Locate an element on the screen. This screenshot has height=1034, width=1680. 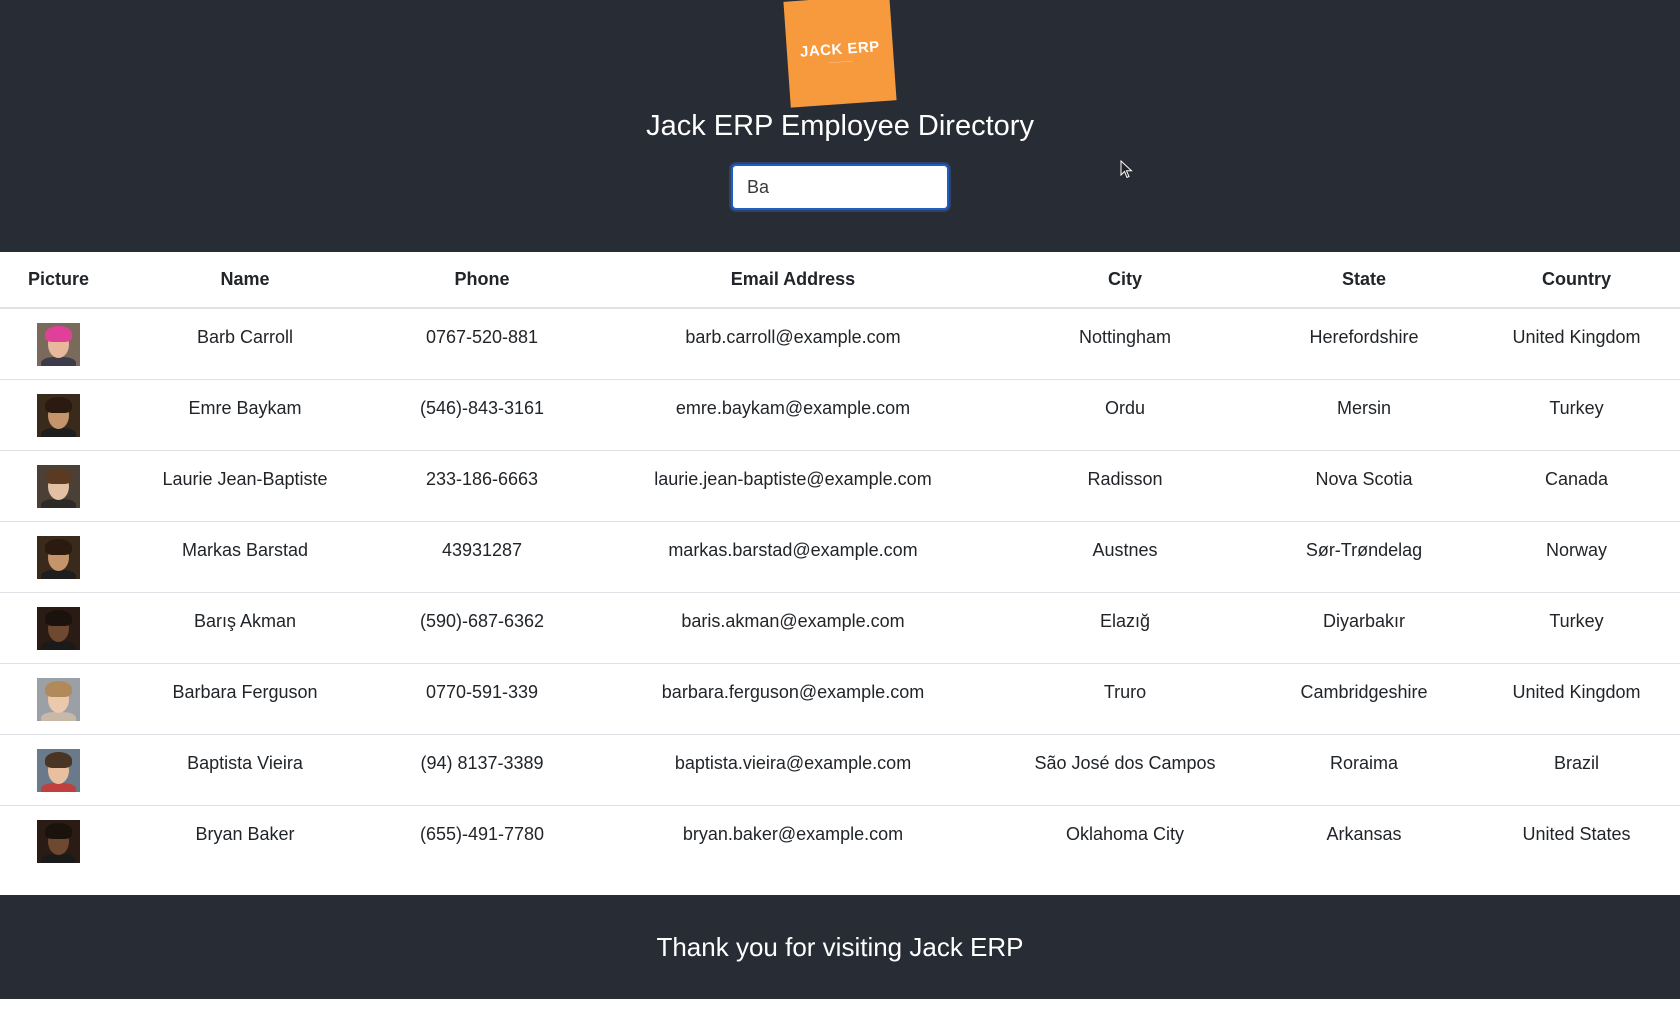
state-cell: Cambridgeshire is located at coordinates (1364, 699).